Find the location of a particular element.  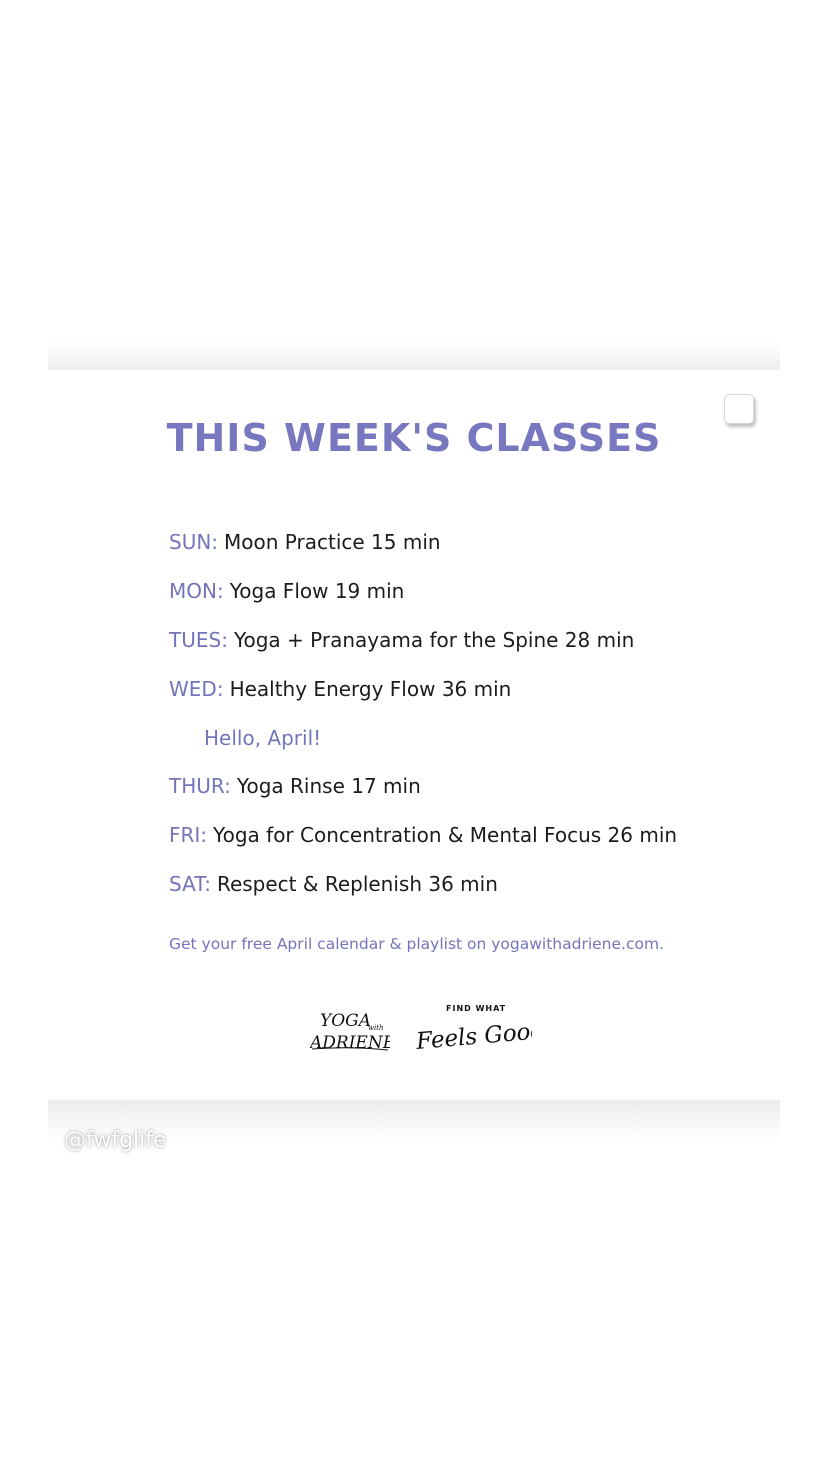

day-label: TUES: is located at coordinates (198, 639).